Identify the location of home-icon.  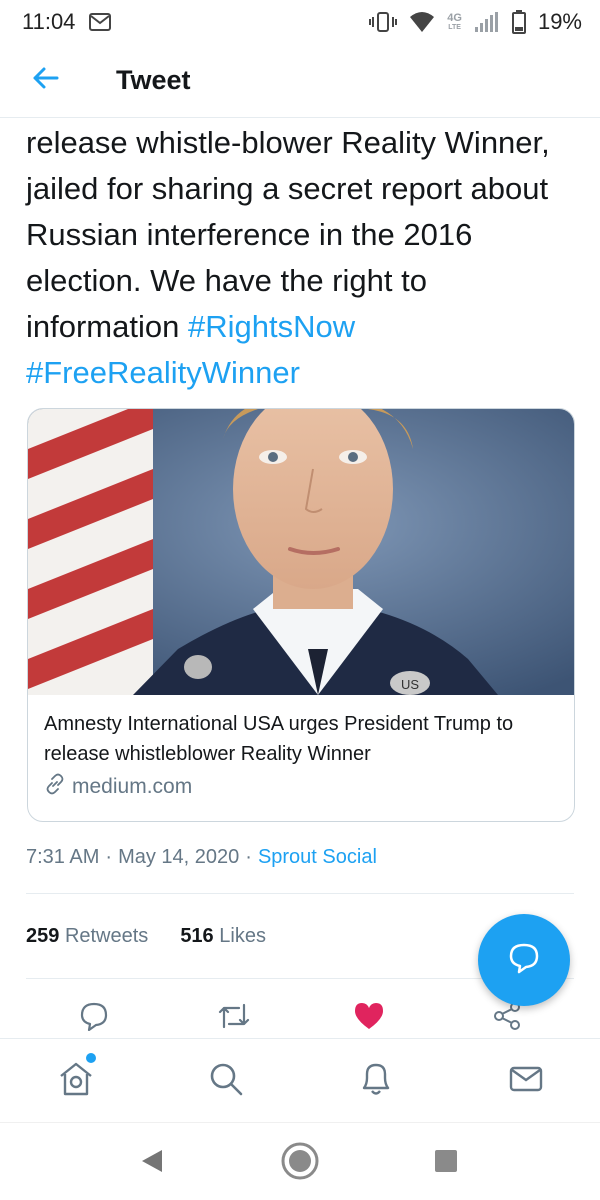
(76, 1081).